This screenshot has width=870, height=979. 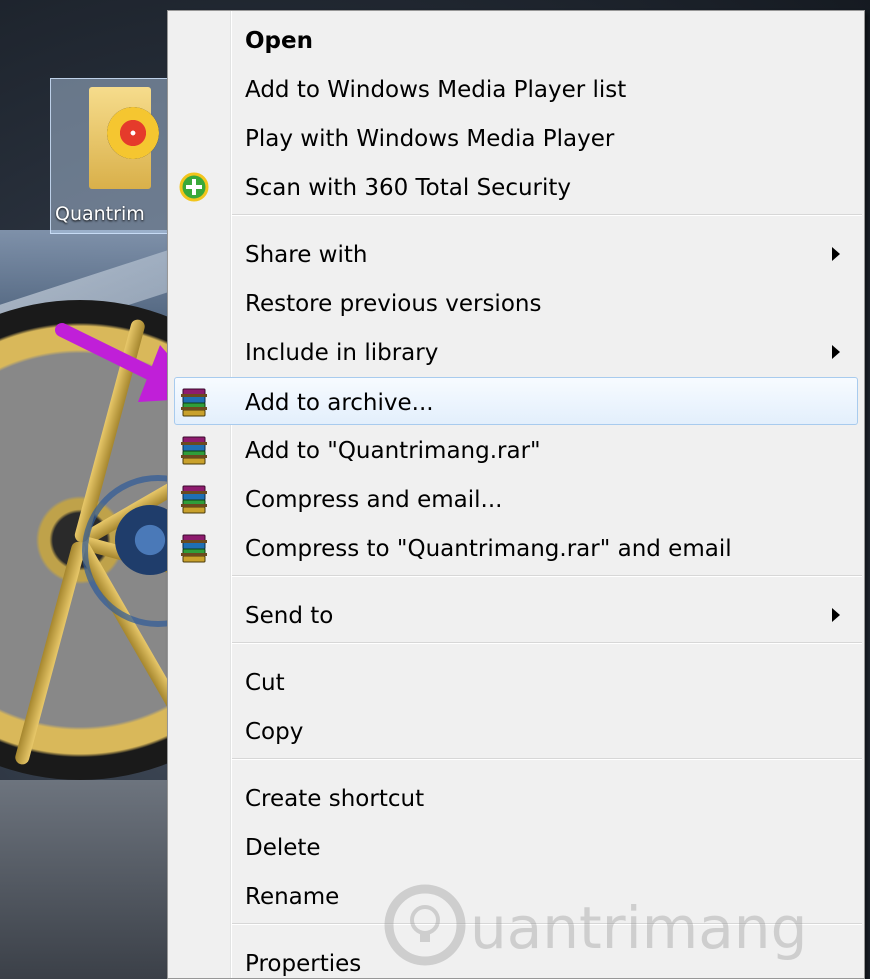 I want to click on menu-item-label: Delete, so click(x=283, y=848).